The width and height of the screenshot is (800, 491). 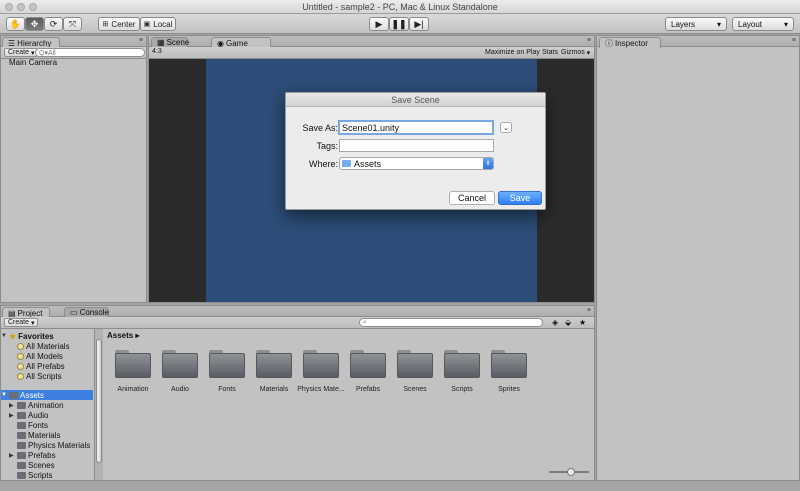 I want to click on hierarchy-item-main-camera: Main Camera, so click(x=33, y=62).